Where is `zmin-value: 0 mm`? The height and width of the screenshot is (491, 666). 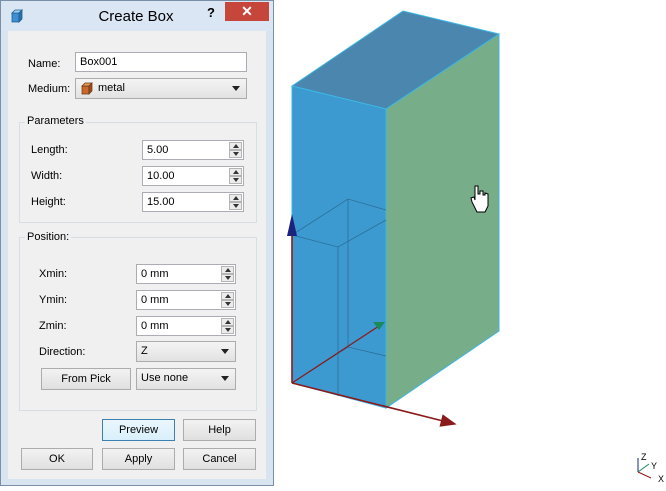
zmin-value: 0 mm is located at coordinates (155, 326).